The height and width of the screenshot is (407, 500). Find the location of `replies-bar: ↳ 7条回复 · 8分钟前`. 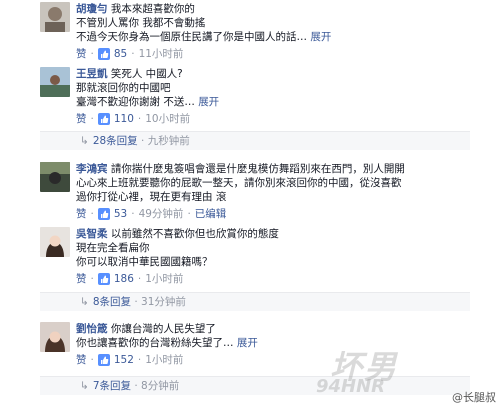

replies-bar: ↳ 7条回复 · 8分钟前 is located at coordinates (255, 385).